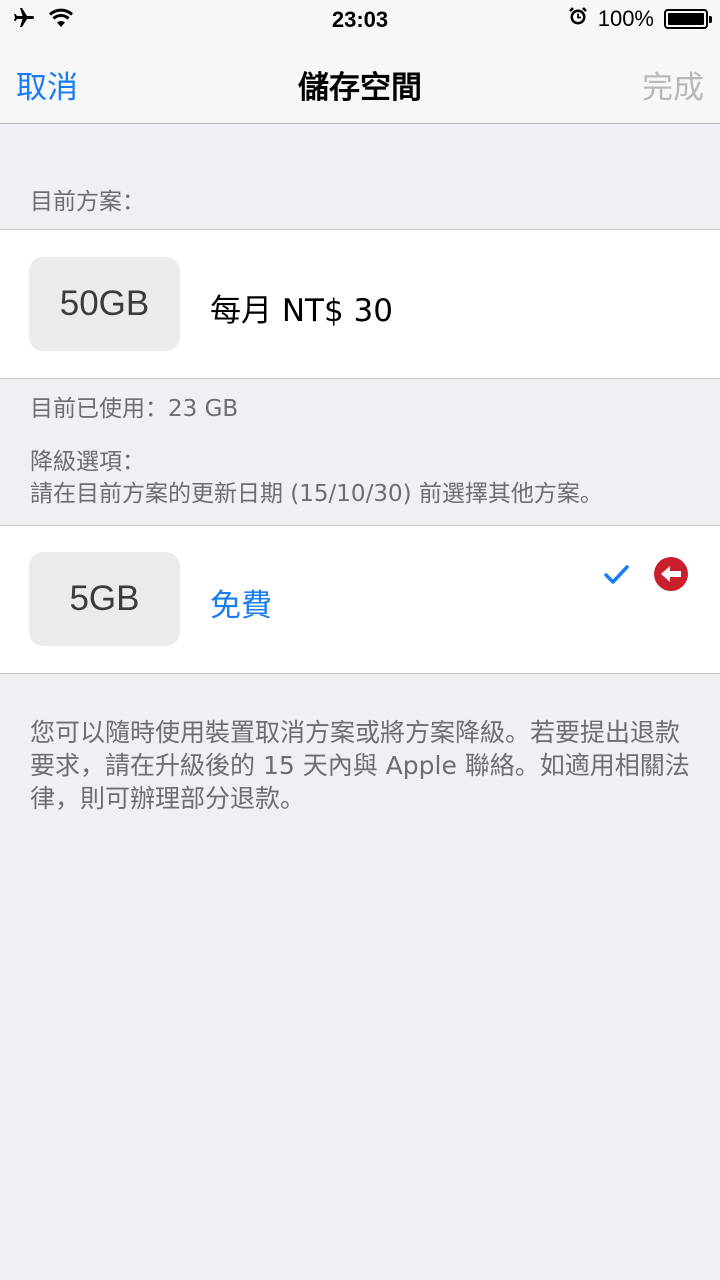 The width and height of the screenshot is (720, 1280). Describe the element at coordinates (104, 599) in the screenshot. I see `option-size-badge: 5GB` at that location.